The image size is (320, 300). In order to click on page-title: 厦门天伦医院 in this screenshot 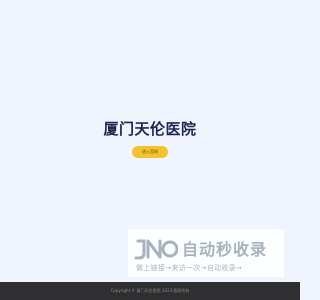, I will do `click(150, 129)`.